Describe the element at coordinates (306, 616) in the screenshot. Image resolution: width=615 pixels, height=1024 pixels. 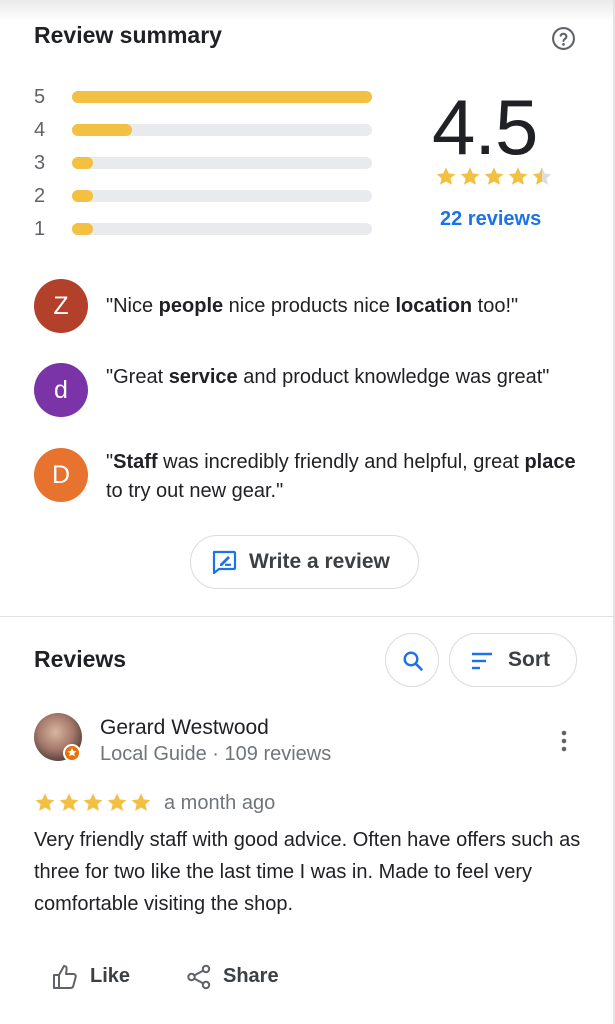
I see `section-divider` at that location.